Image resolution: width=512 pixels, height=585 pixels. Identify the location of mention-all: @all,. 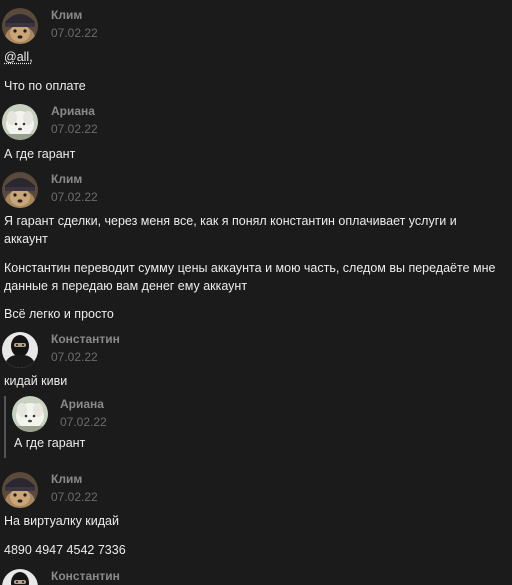
(18, 57).